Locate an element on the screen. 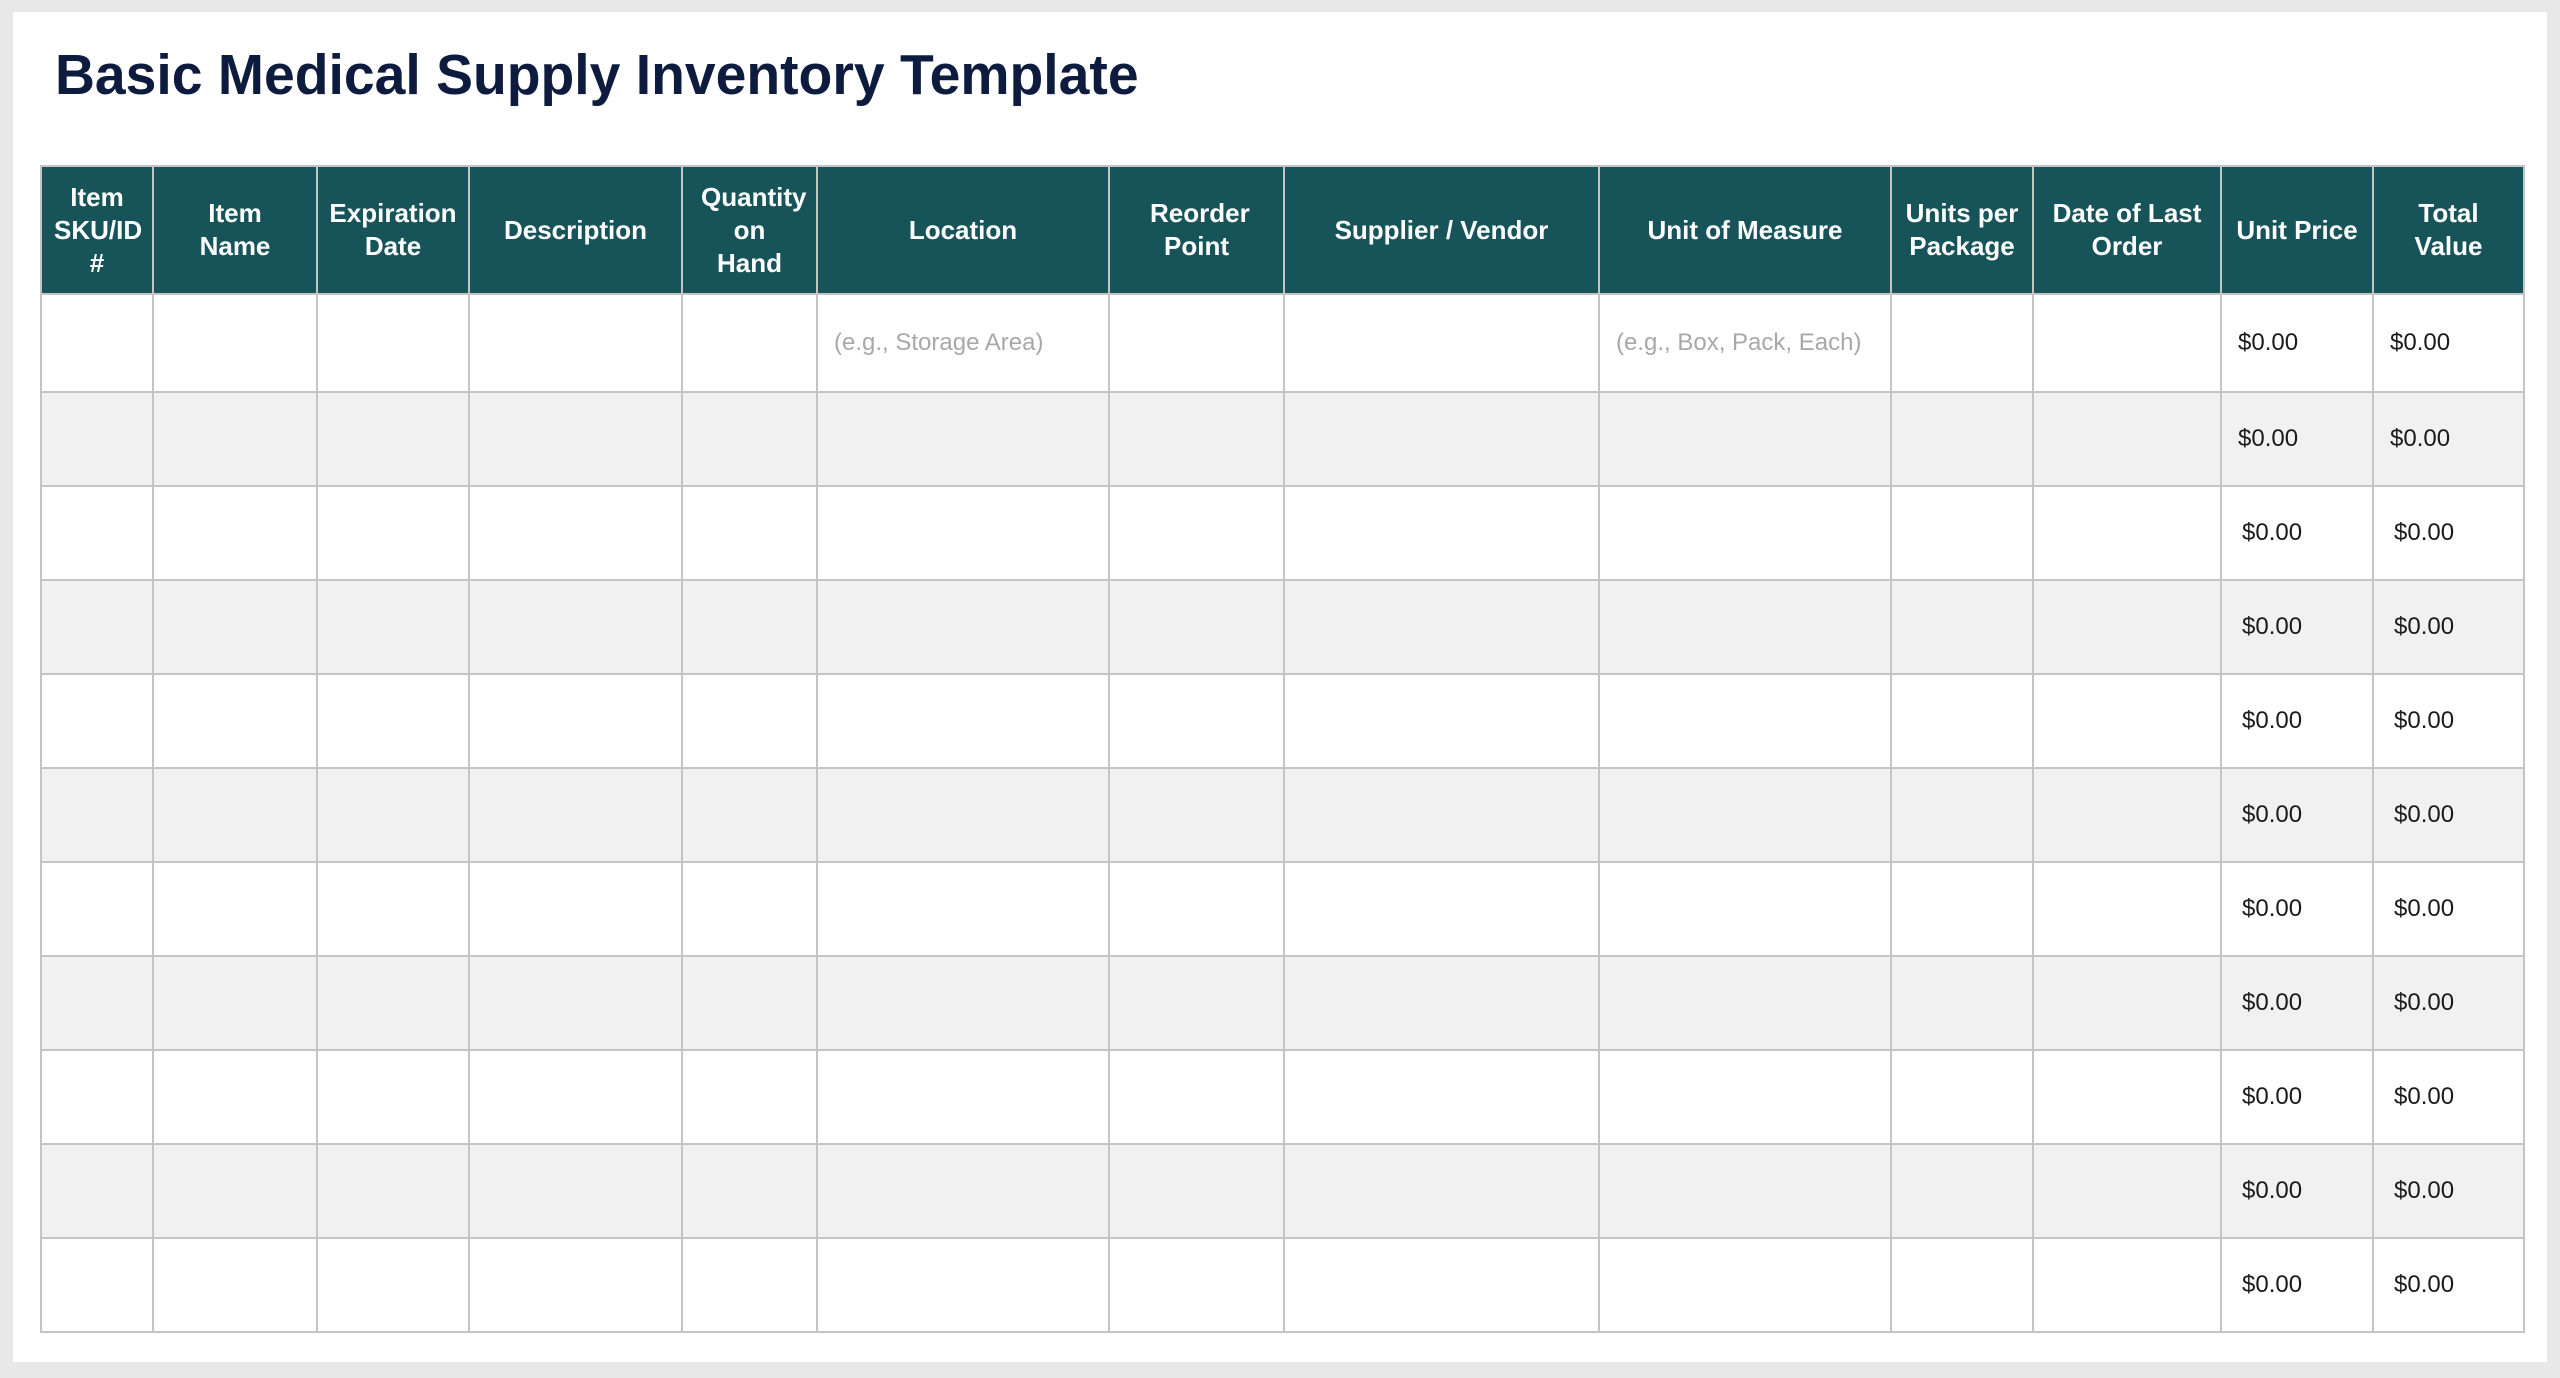 This screenshot has width=2560, height=1378. cell-uom: (e.g., Box, Pack, Each) is located at coordinates (1745, 343).